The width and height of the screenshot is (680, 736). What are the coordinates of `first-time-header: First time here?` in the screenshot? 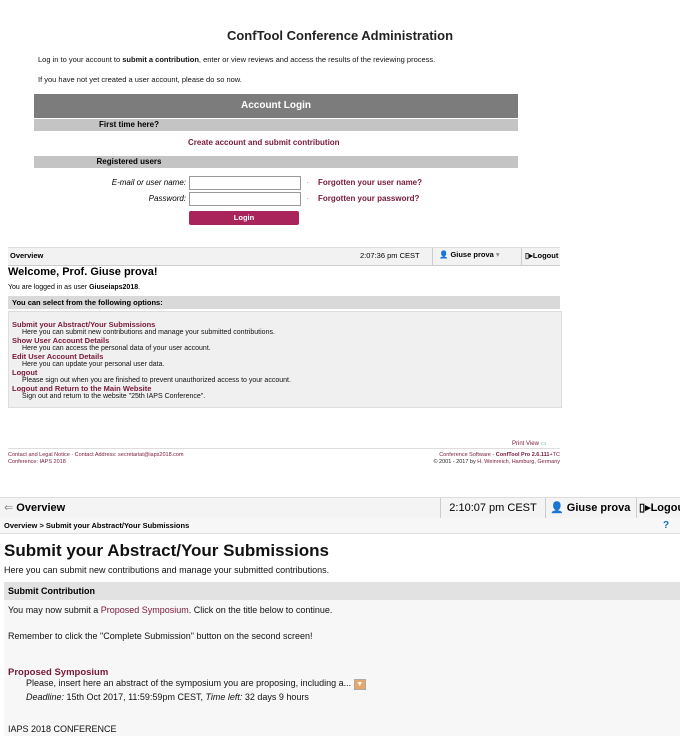 It's located at (276, 125).